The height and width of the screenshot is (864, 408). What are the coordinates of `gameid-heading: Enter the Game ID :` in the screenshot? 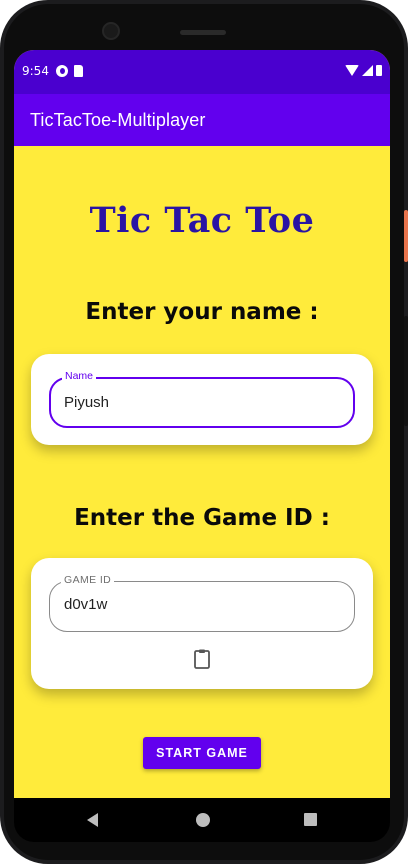 It's located at (202, 518).